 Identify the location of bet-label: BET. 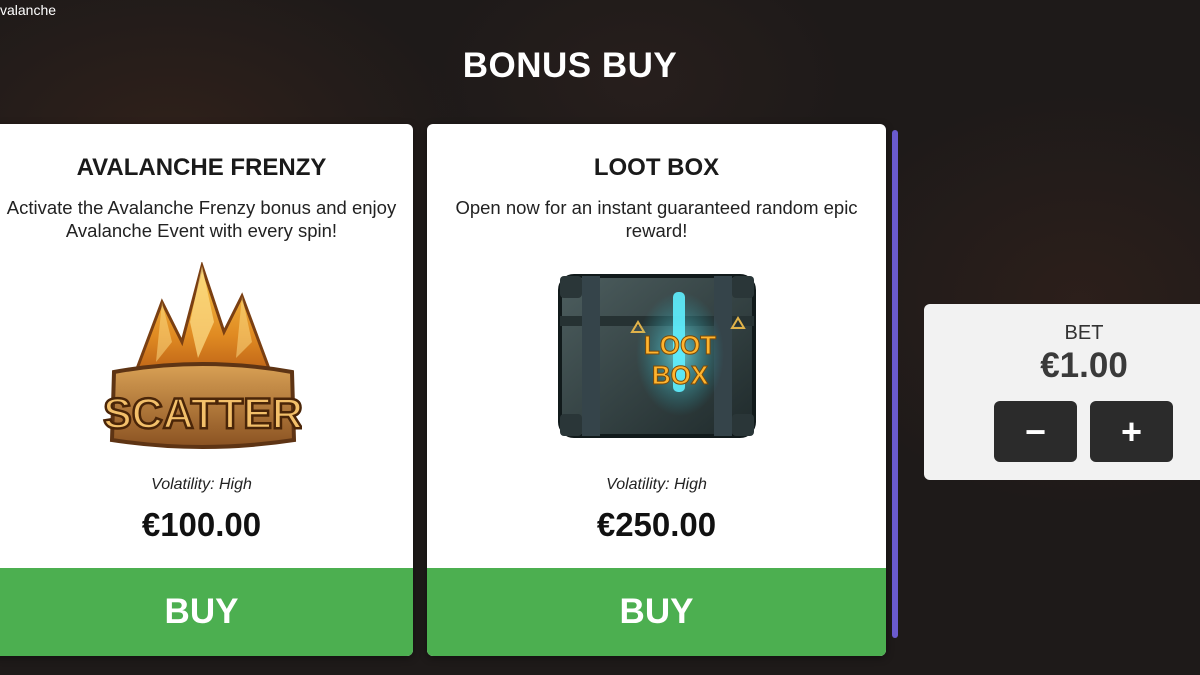
(1084, 333).